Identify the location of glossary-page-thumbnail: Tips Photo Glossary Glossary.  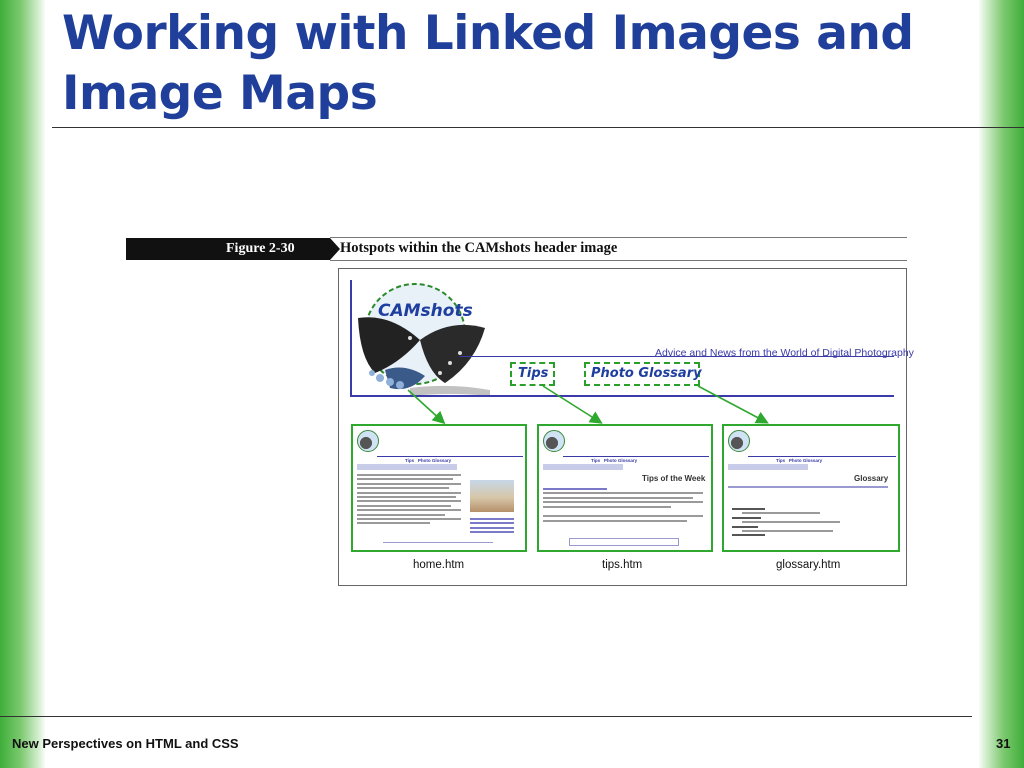
(811, 488).